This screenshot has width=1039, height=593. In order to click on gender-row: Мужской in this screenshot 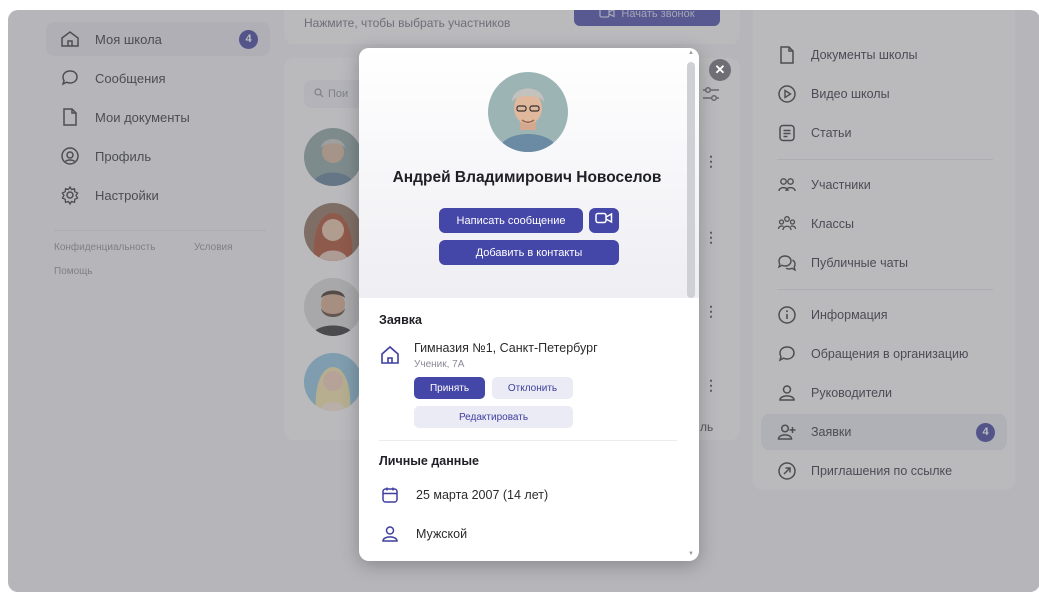, I will do `click(423, 534)`.